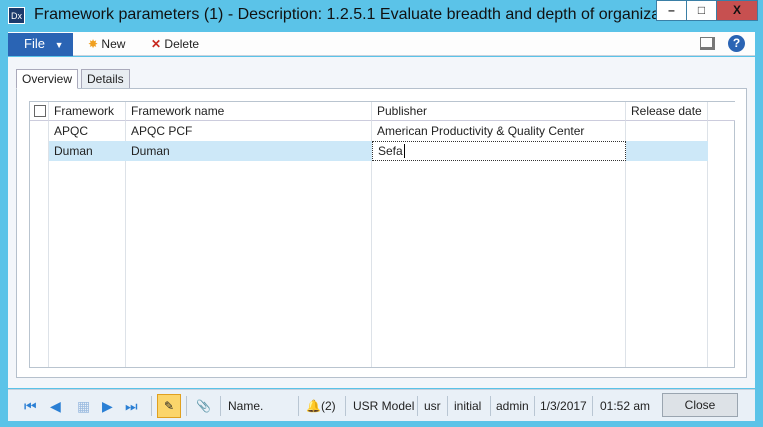 Image resolution: width=763 pixels, height=427 pixels. Describe the element at coordinates (468, 406) in the screenshot. I see `status-layer: initial` at that location.